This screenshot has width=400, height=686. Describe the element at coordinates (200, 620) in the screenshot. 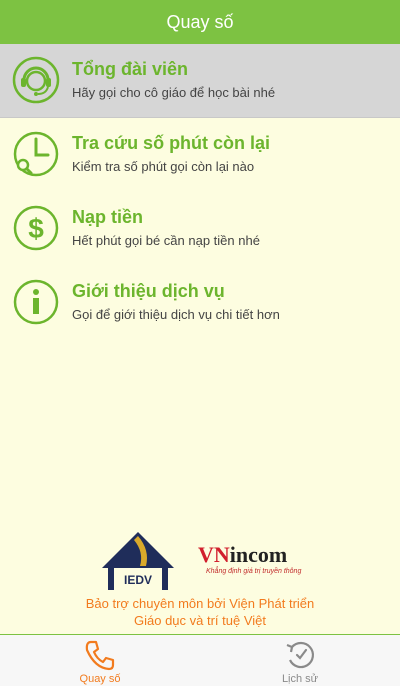

I see `sponsor-line-2: Giáo dục và trí tuệ Việt` at that location.